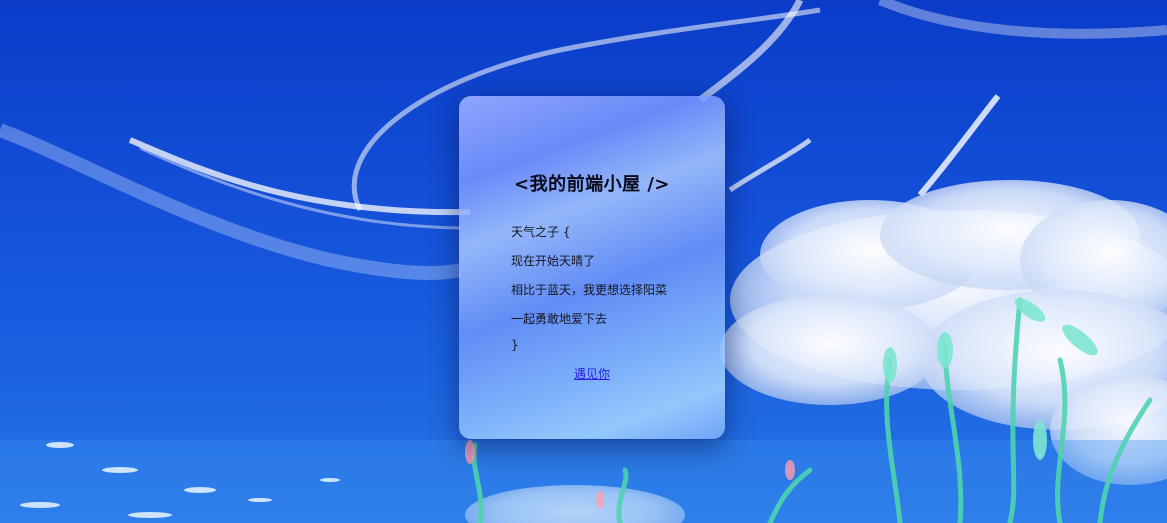 The width and height of the screenshot is (1167, 523). Describe the element at coordinates (559, 319) in the screenshot. I see `poem-line: 一起勇敢地爱下去` at that location.